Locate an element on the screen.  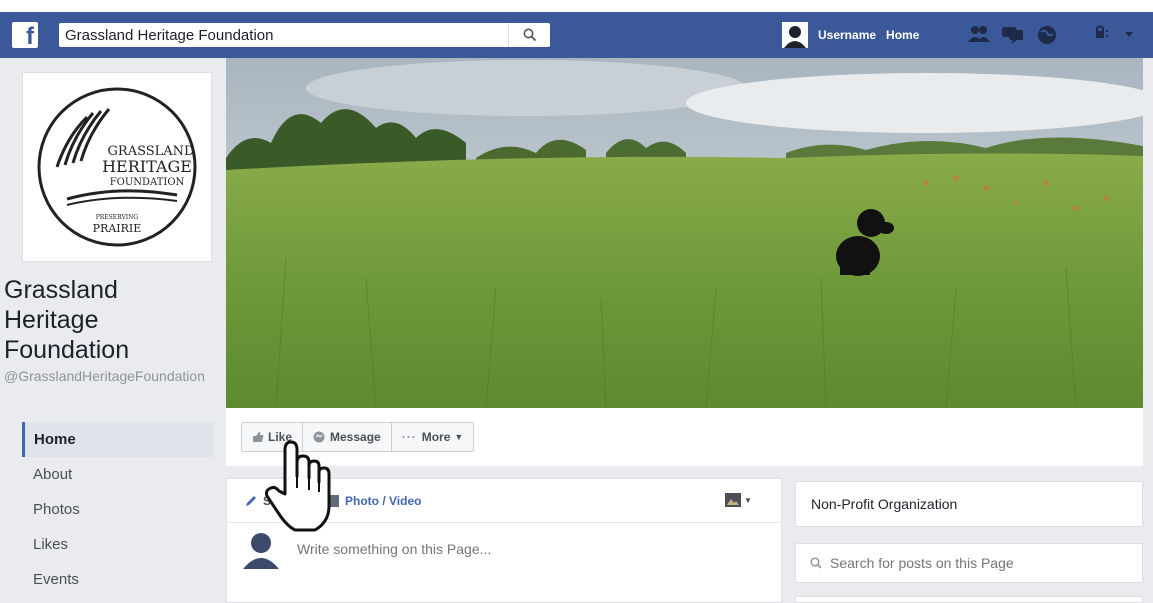
more-label: More is located at coordinates (436, 437).